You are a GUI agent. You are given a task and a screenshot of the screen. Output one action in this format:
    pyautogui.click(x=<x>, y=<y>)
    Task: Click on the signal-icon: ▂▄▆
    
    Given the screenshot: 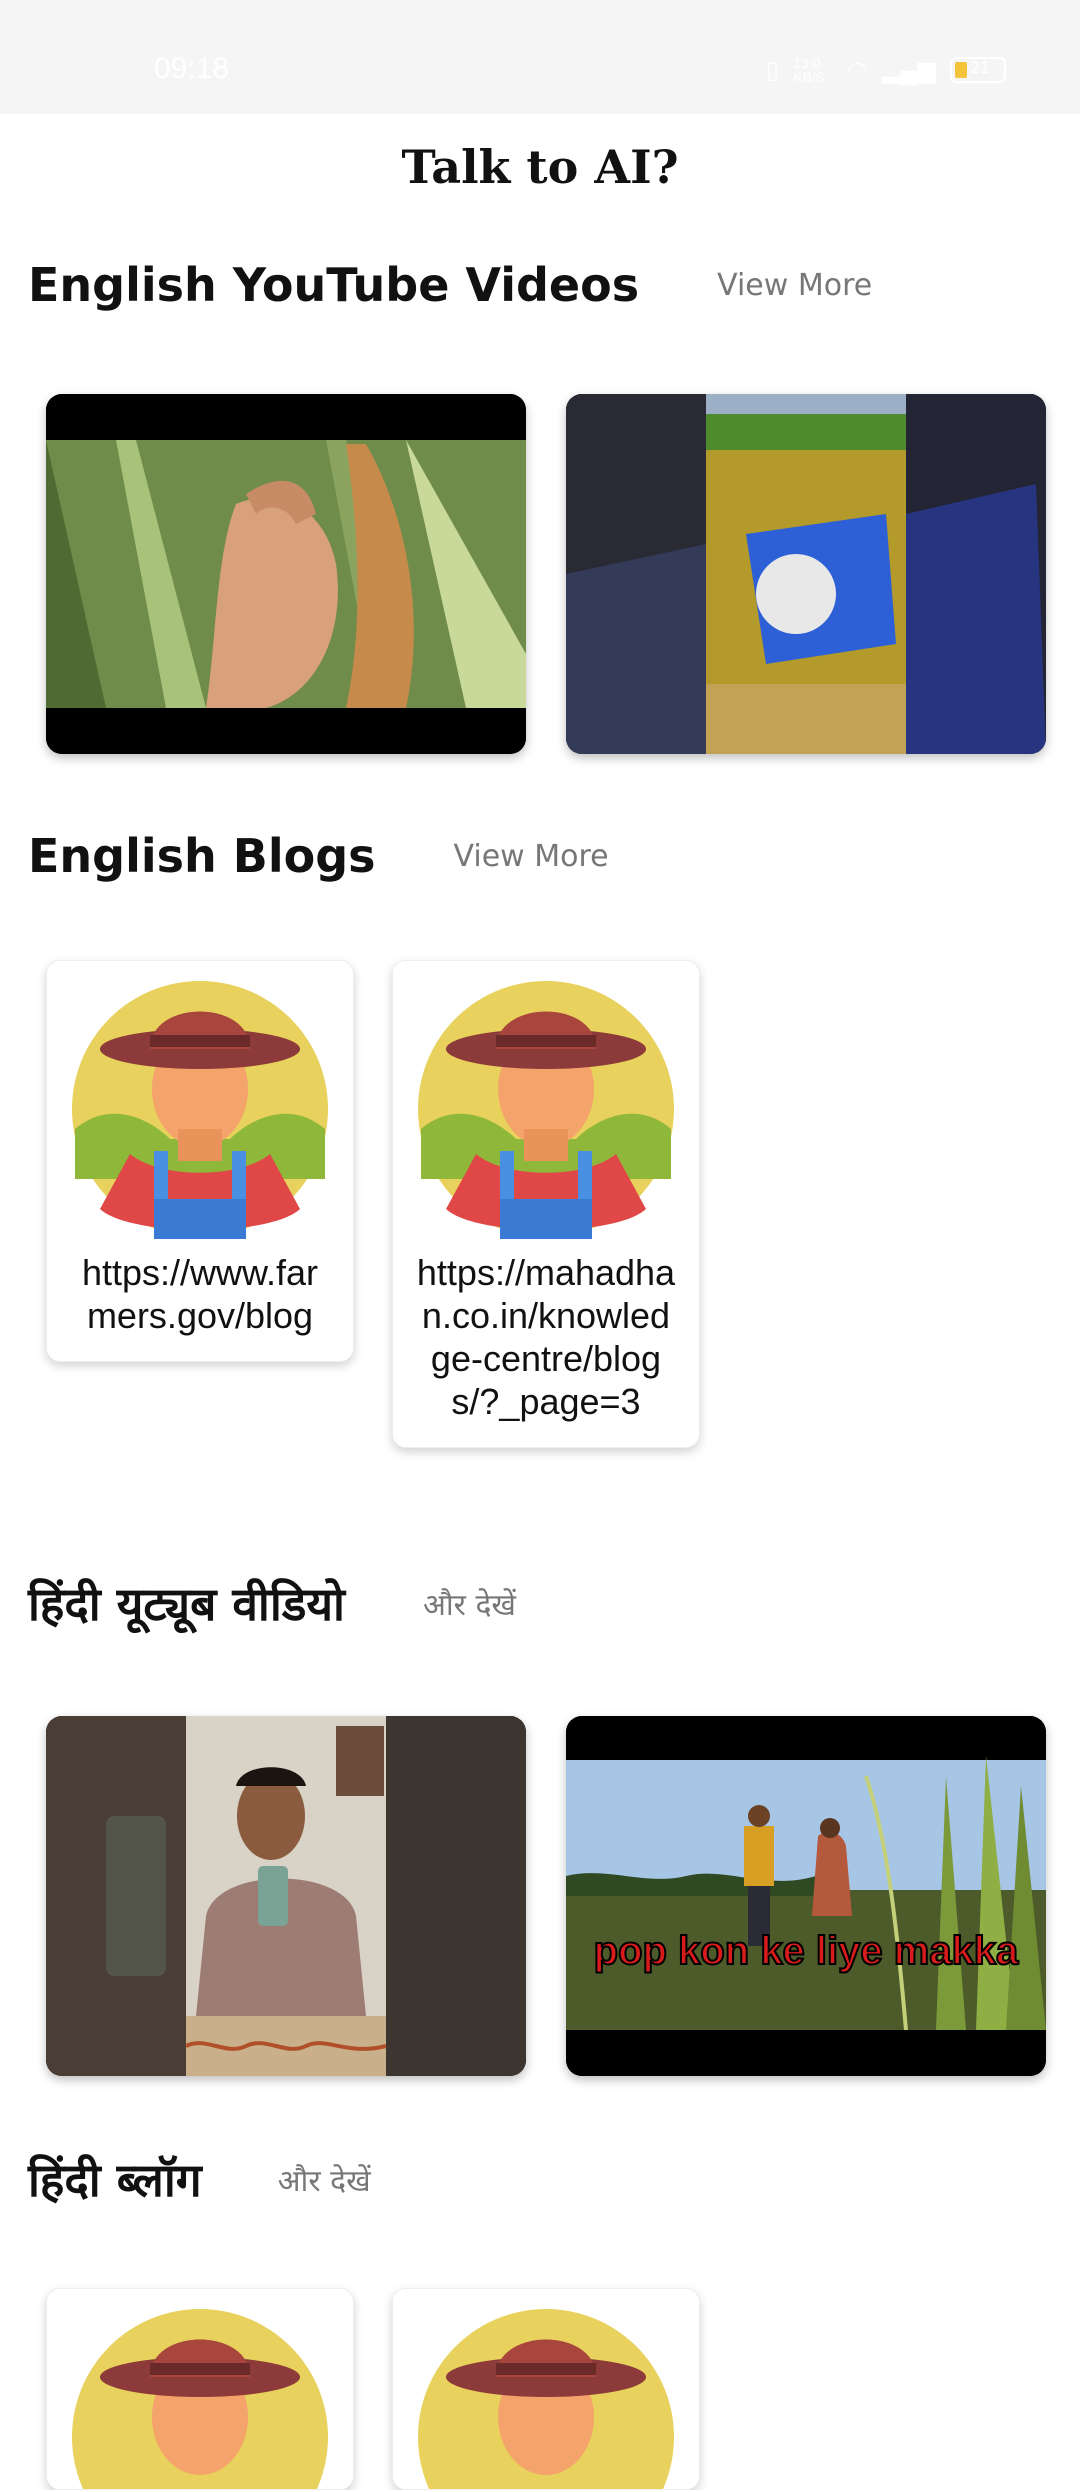 What is the action you would take?
    pyautogui.click(x=909, y=70)
    